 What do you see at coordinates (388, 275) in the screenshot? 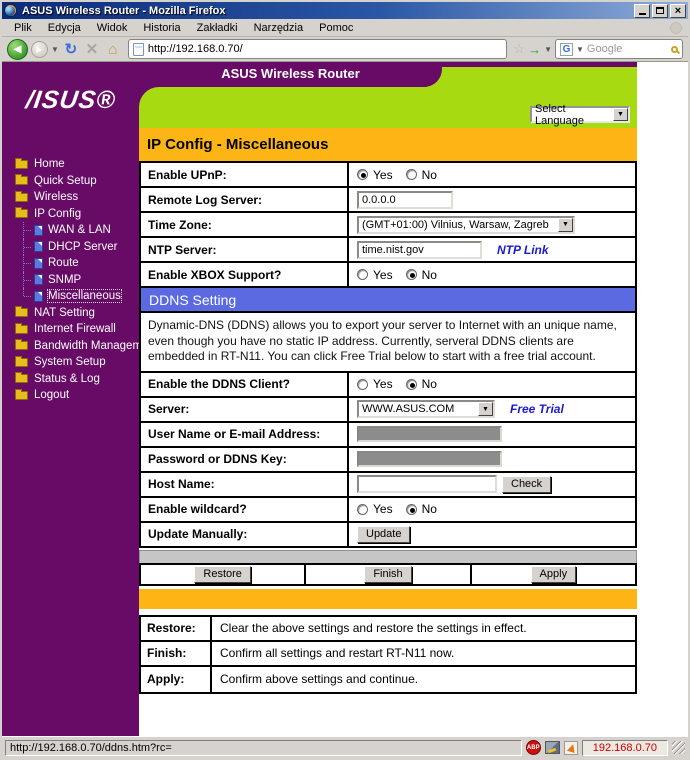
I see `row-enable-xbox: Enable XBOX Support? Yes No` at bounding box center [388, 275].